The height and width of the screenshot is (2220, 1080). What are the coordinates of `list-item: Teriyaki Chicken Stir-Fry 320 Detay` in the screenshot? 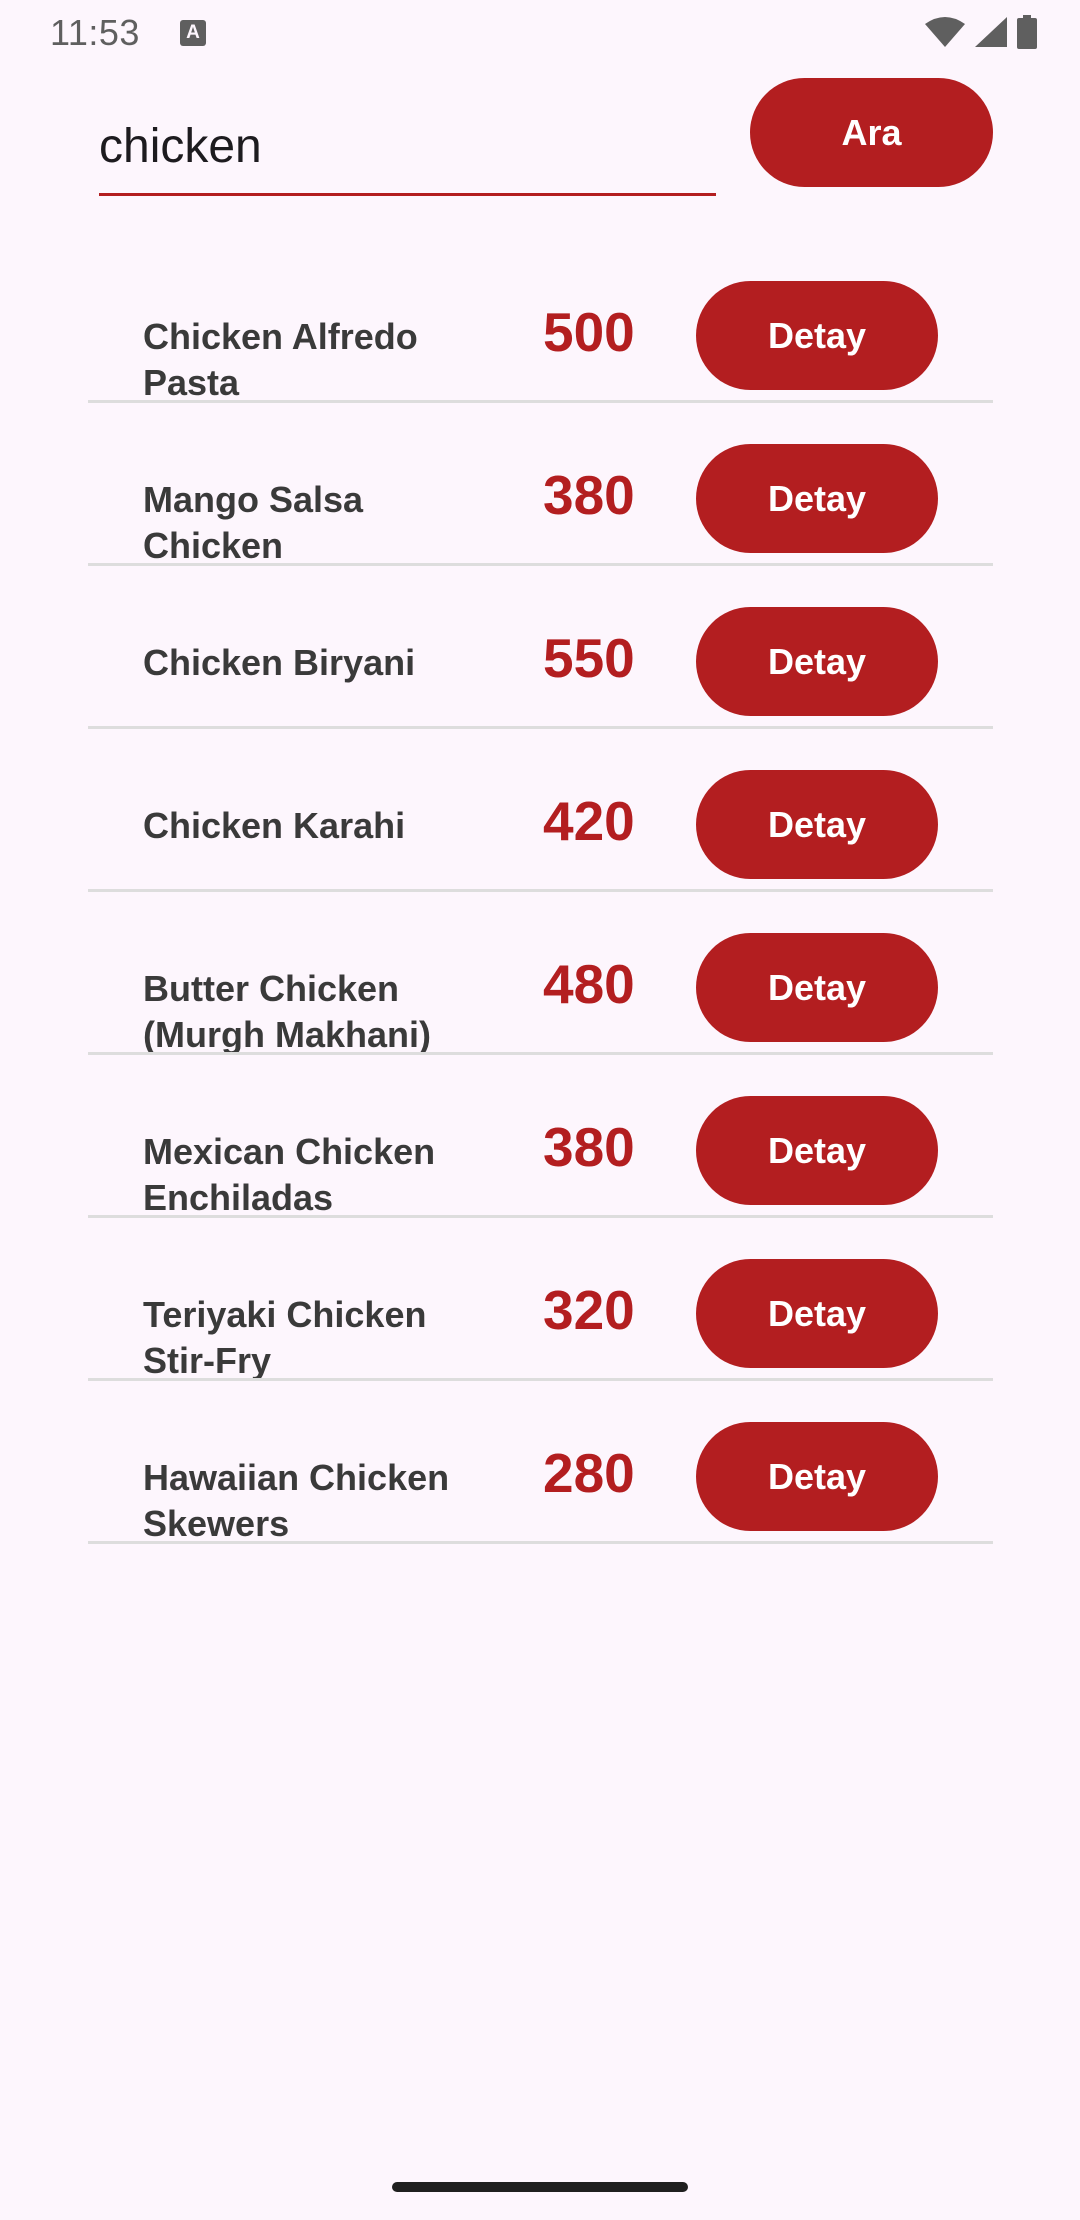 It's located at (540, 1299).